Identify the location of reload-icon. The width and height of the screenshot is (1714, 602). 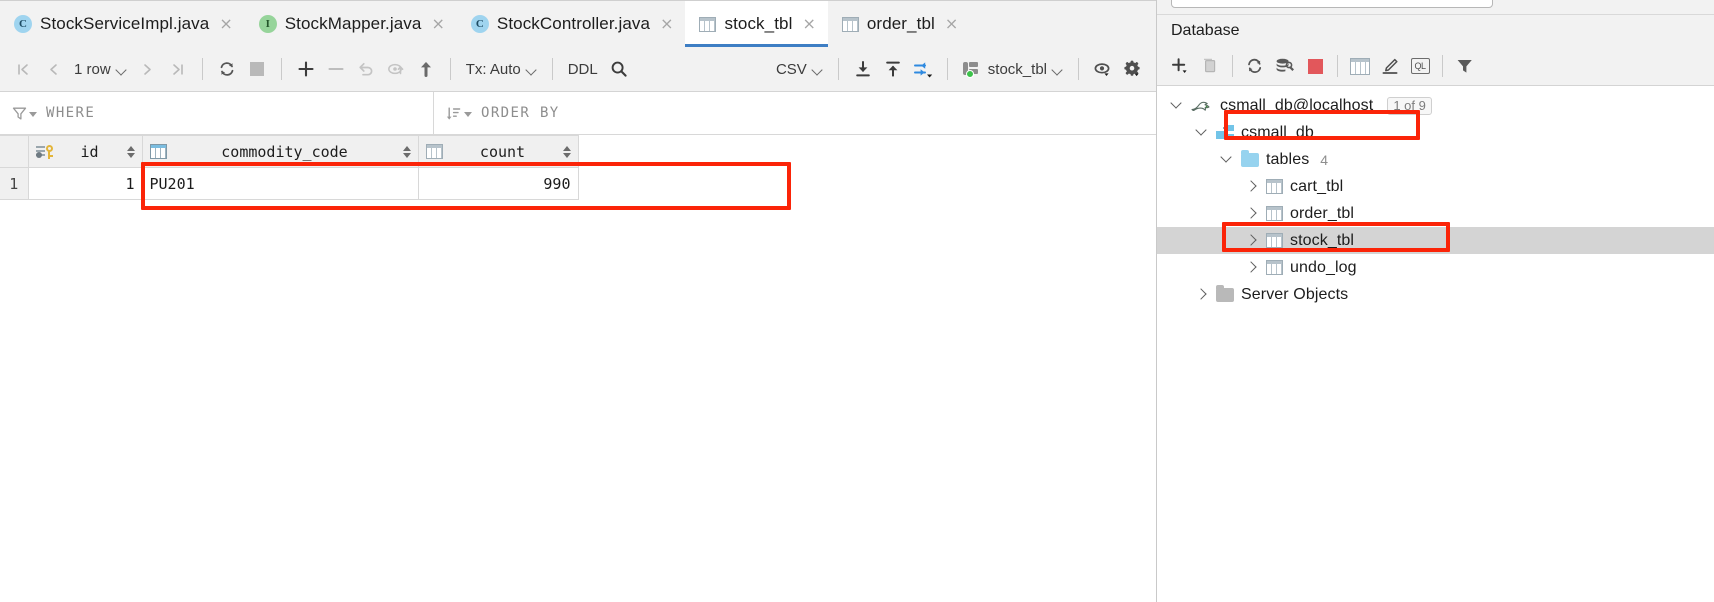
(227, 69).